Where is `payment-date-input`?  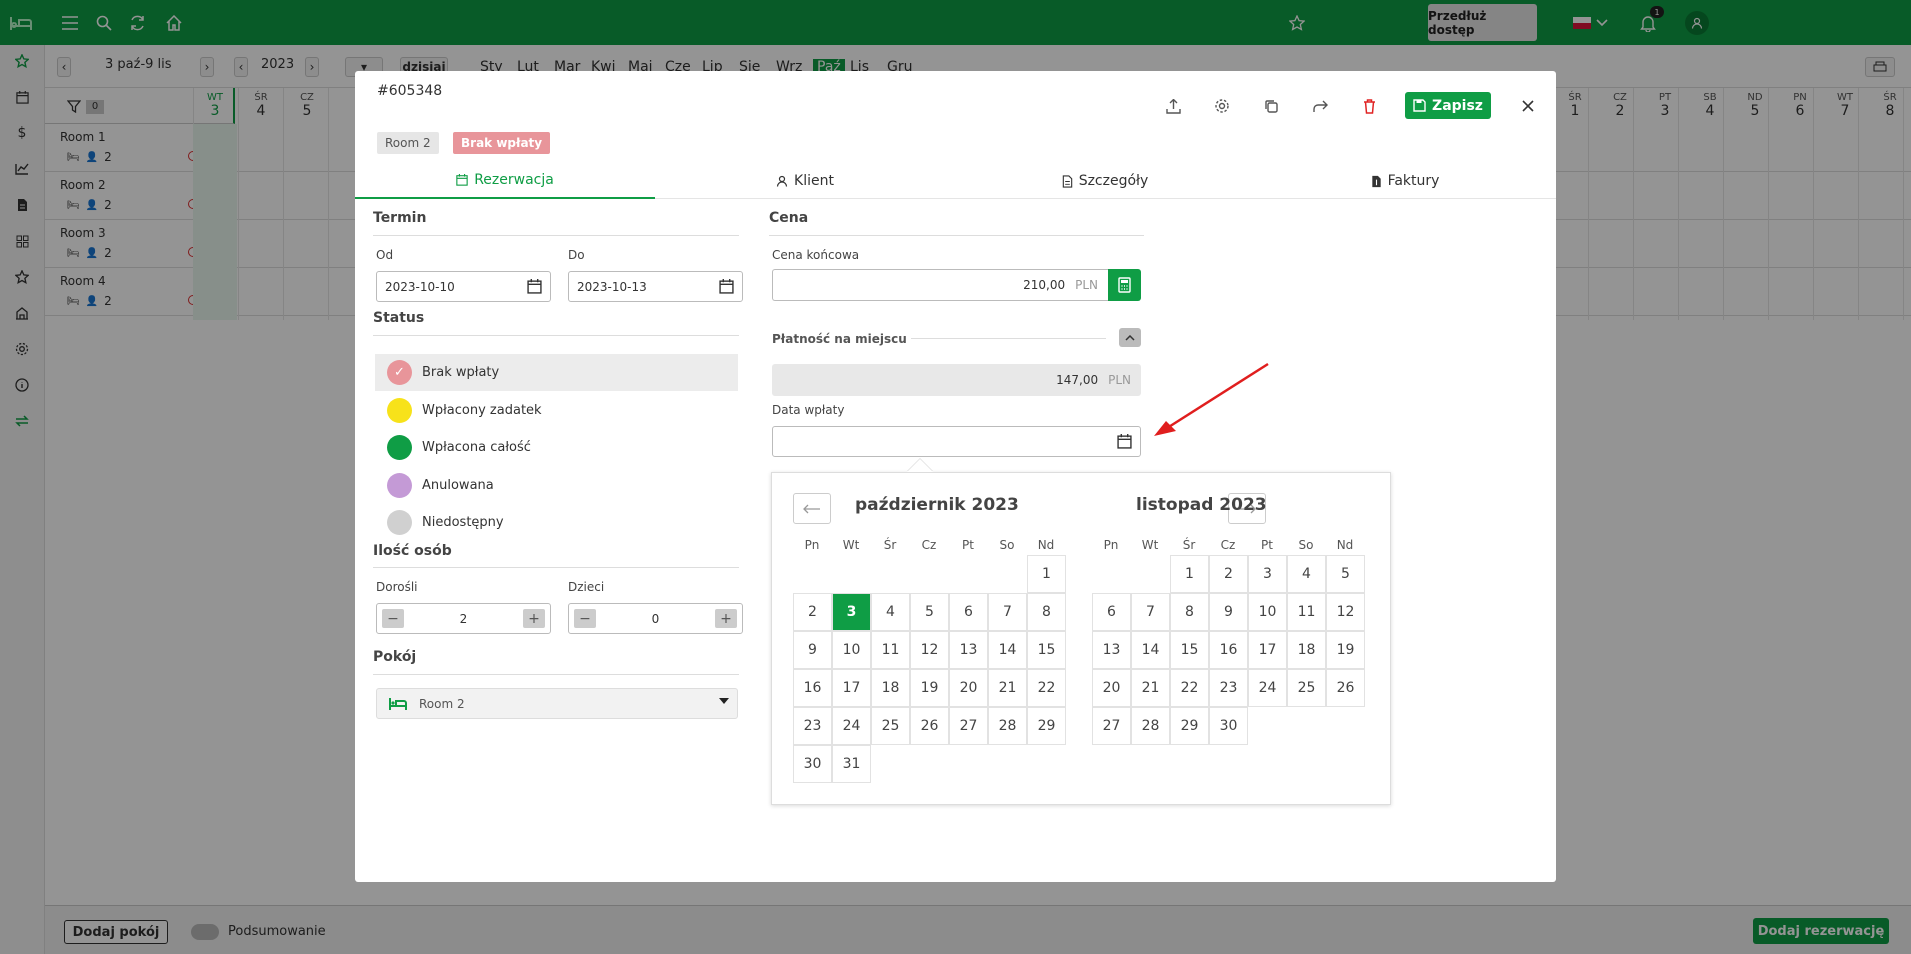
payment-date-input is located at coordinates (956, 441).